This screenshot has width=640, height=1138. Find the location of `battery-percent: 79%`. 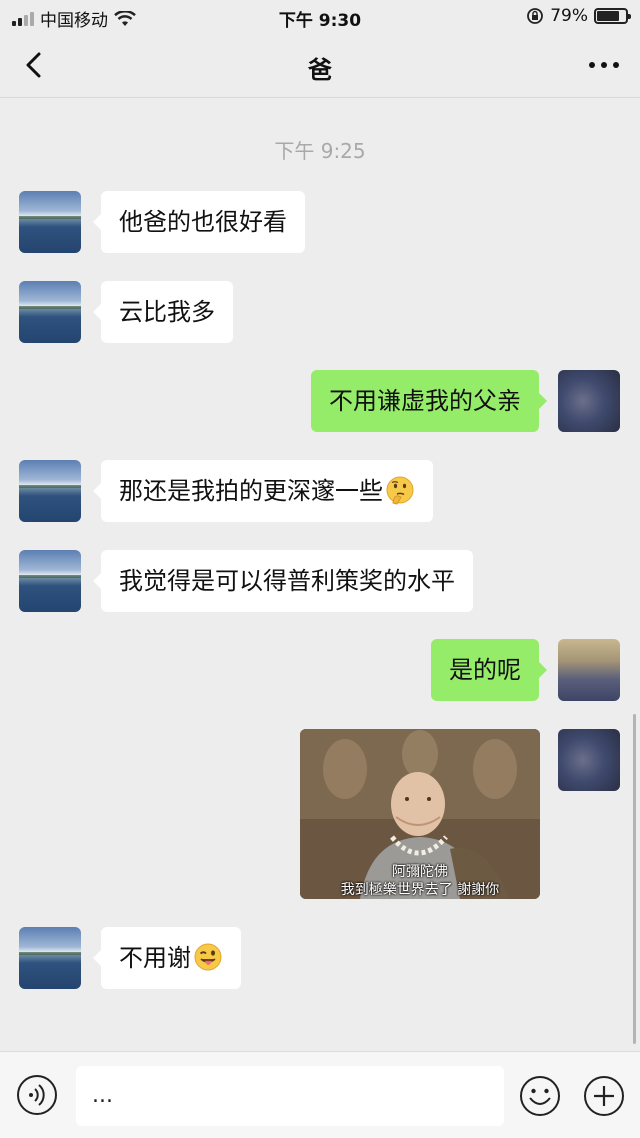

battery-percent: 79% is located at coordinates (569, 16).